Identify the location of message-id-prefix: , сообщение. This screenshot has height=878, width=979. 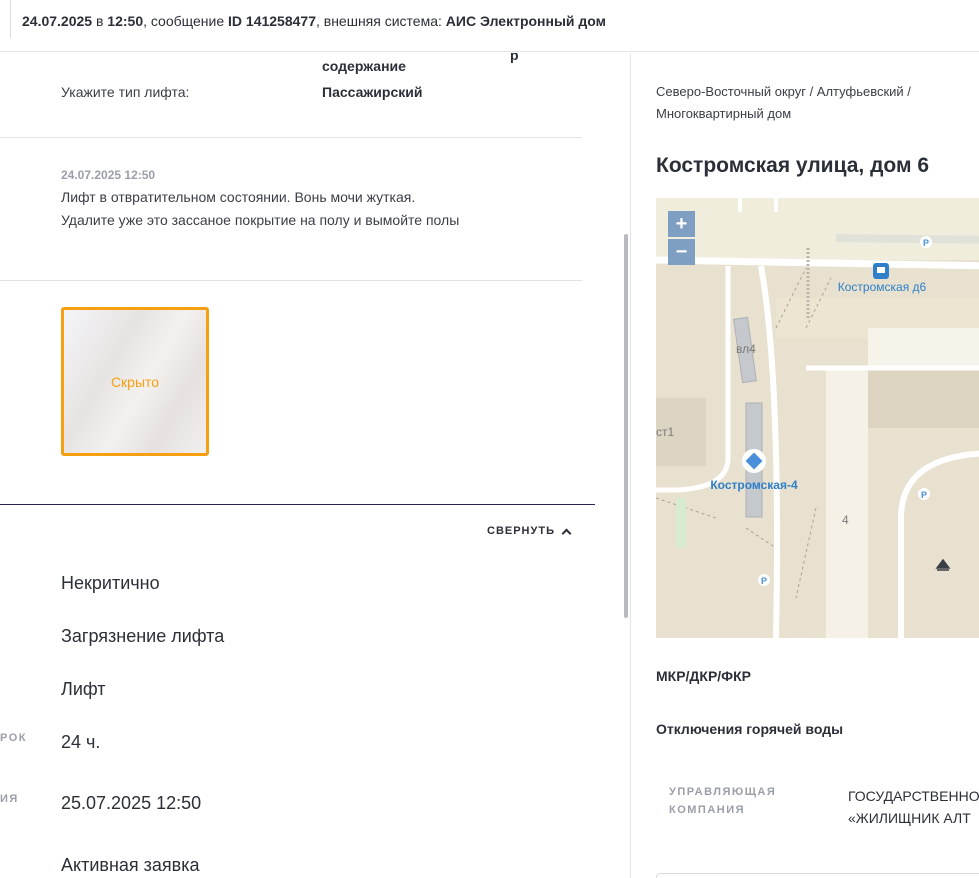
(186, 21).